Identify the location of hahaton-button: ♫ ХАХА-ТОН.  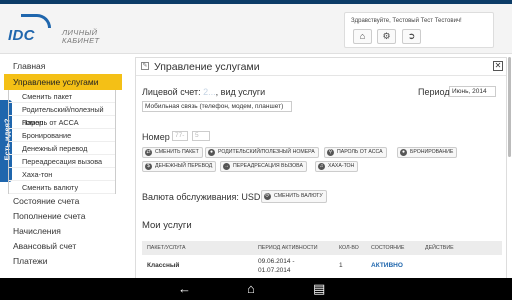
(337, 166).